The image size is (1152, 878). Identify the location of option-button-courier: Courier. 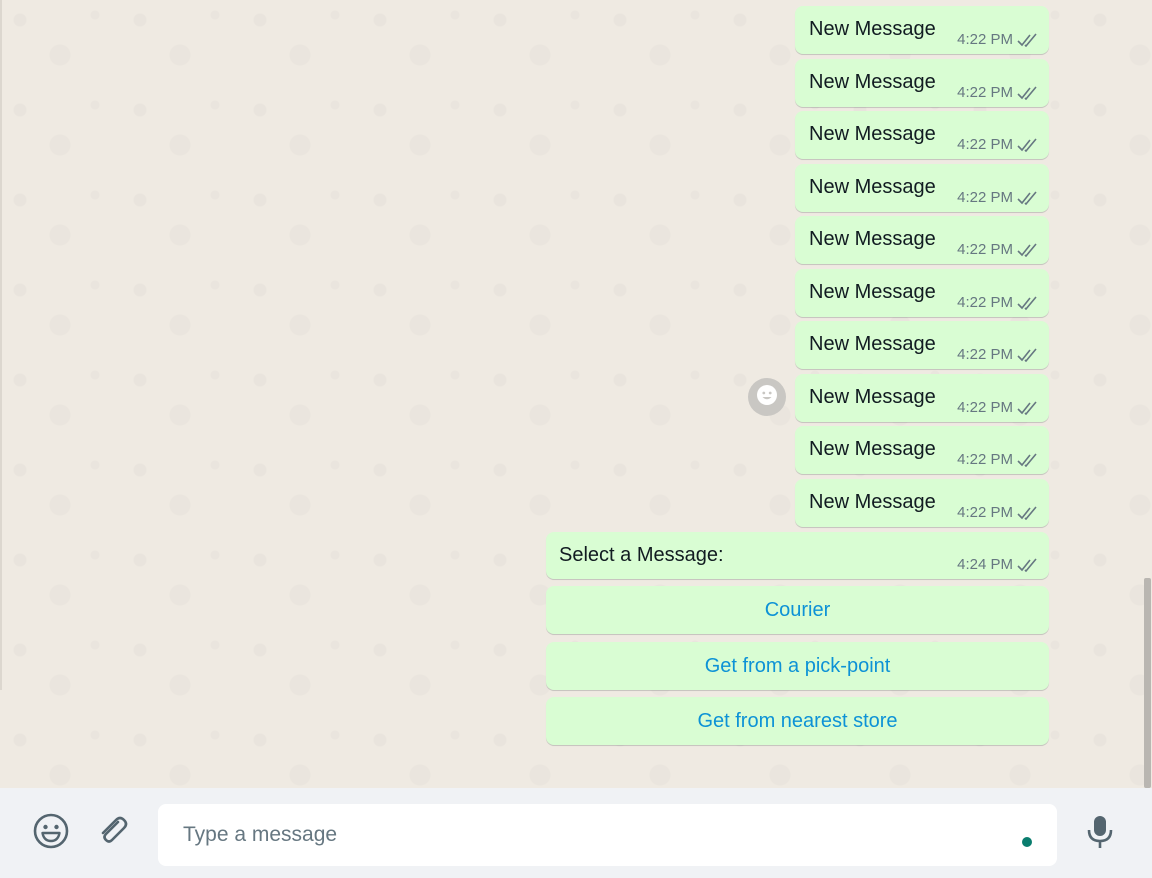
(797, 610).